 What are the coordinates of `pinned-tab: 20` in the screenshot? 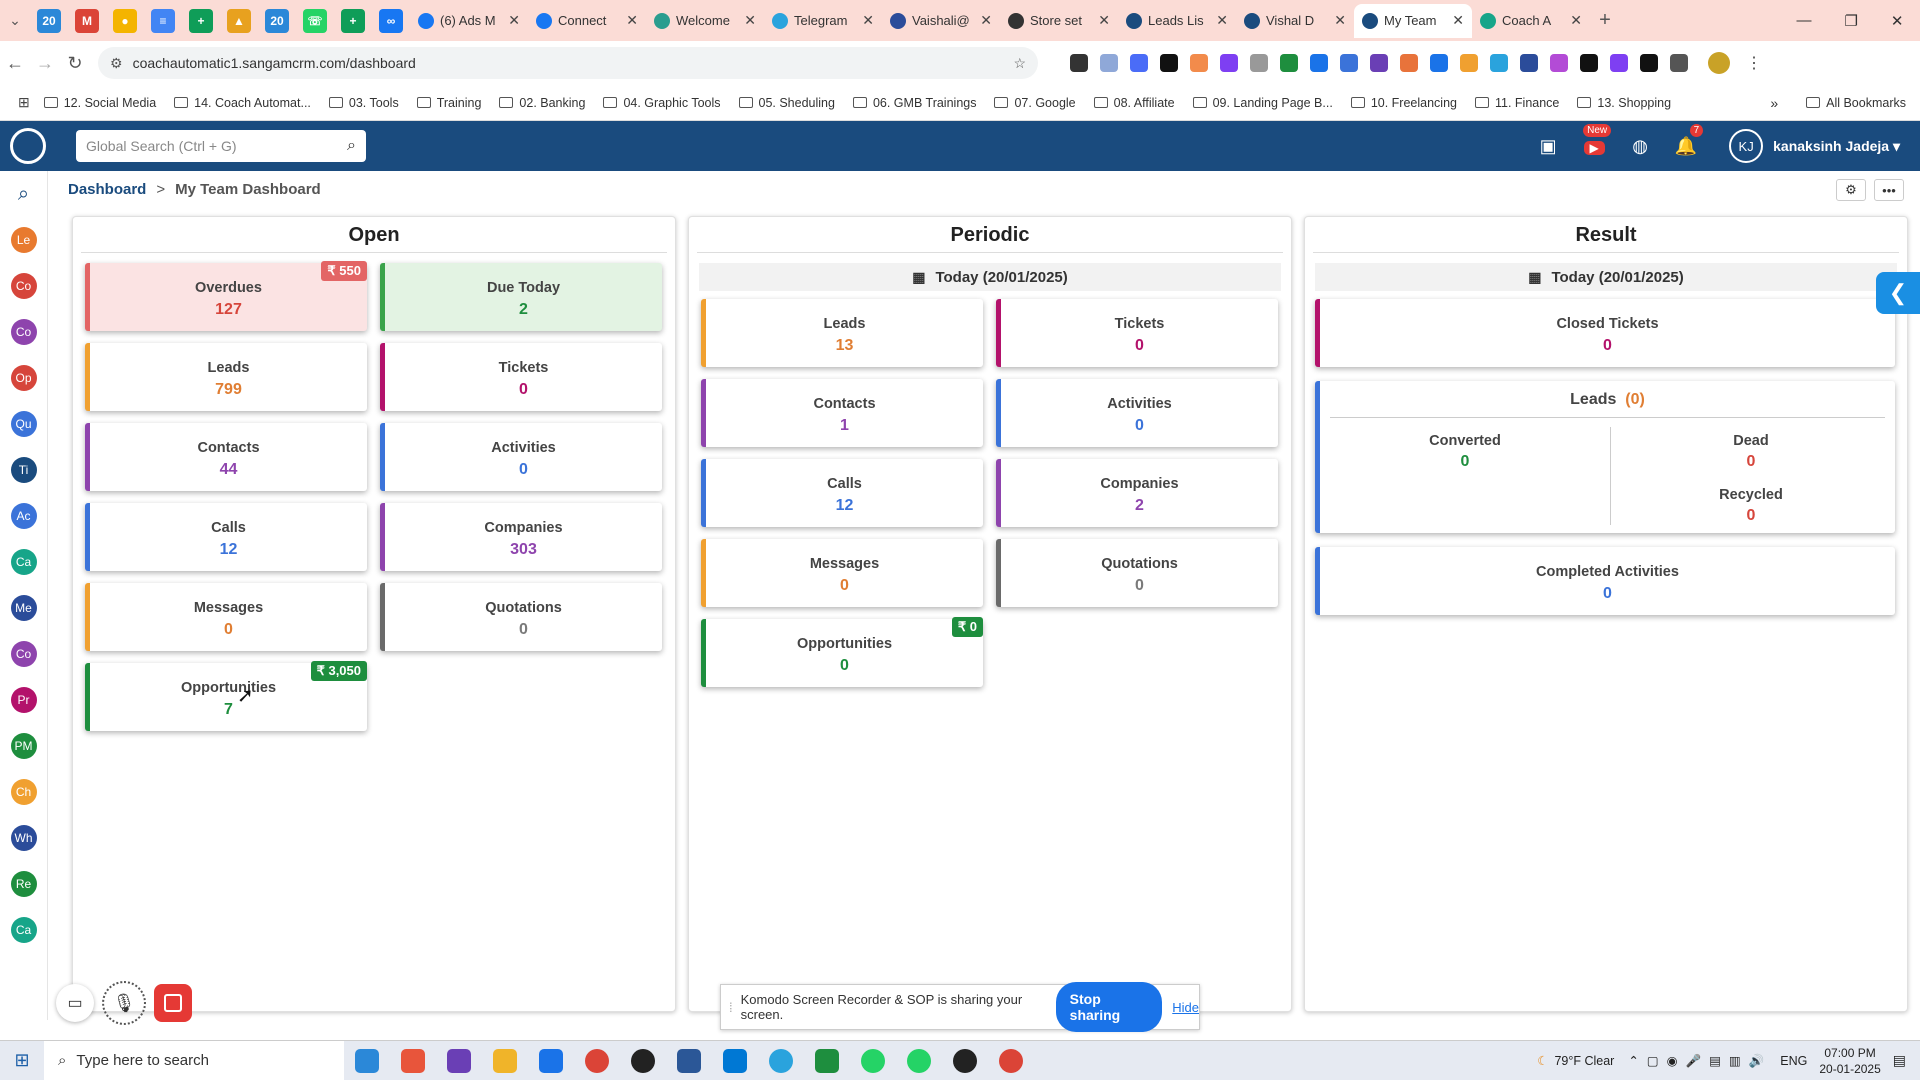 It's located at (277, 20).